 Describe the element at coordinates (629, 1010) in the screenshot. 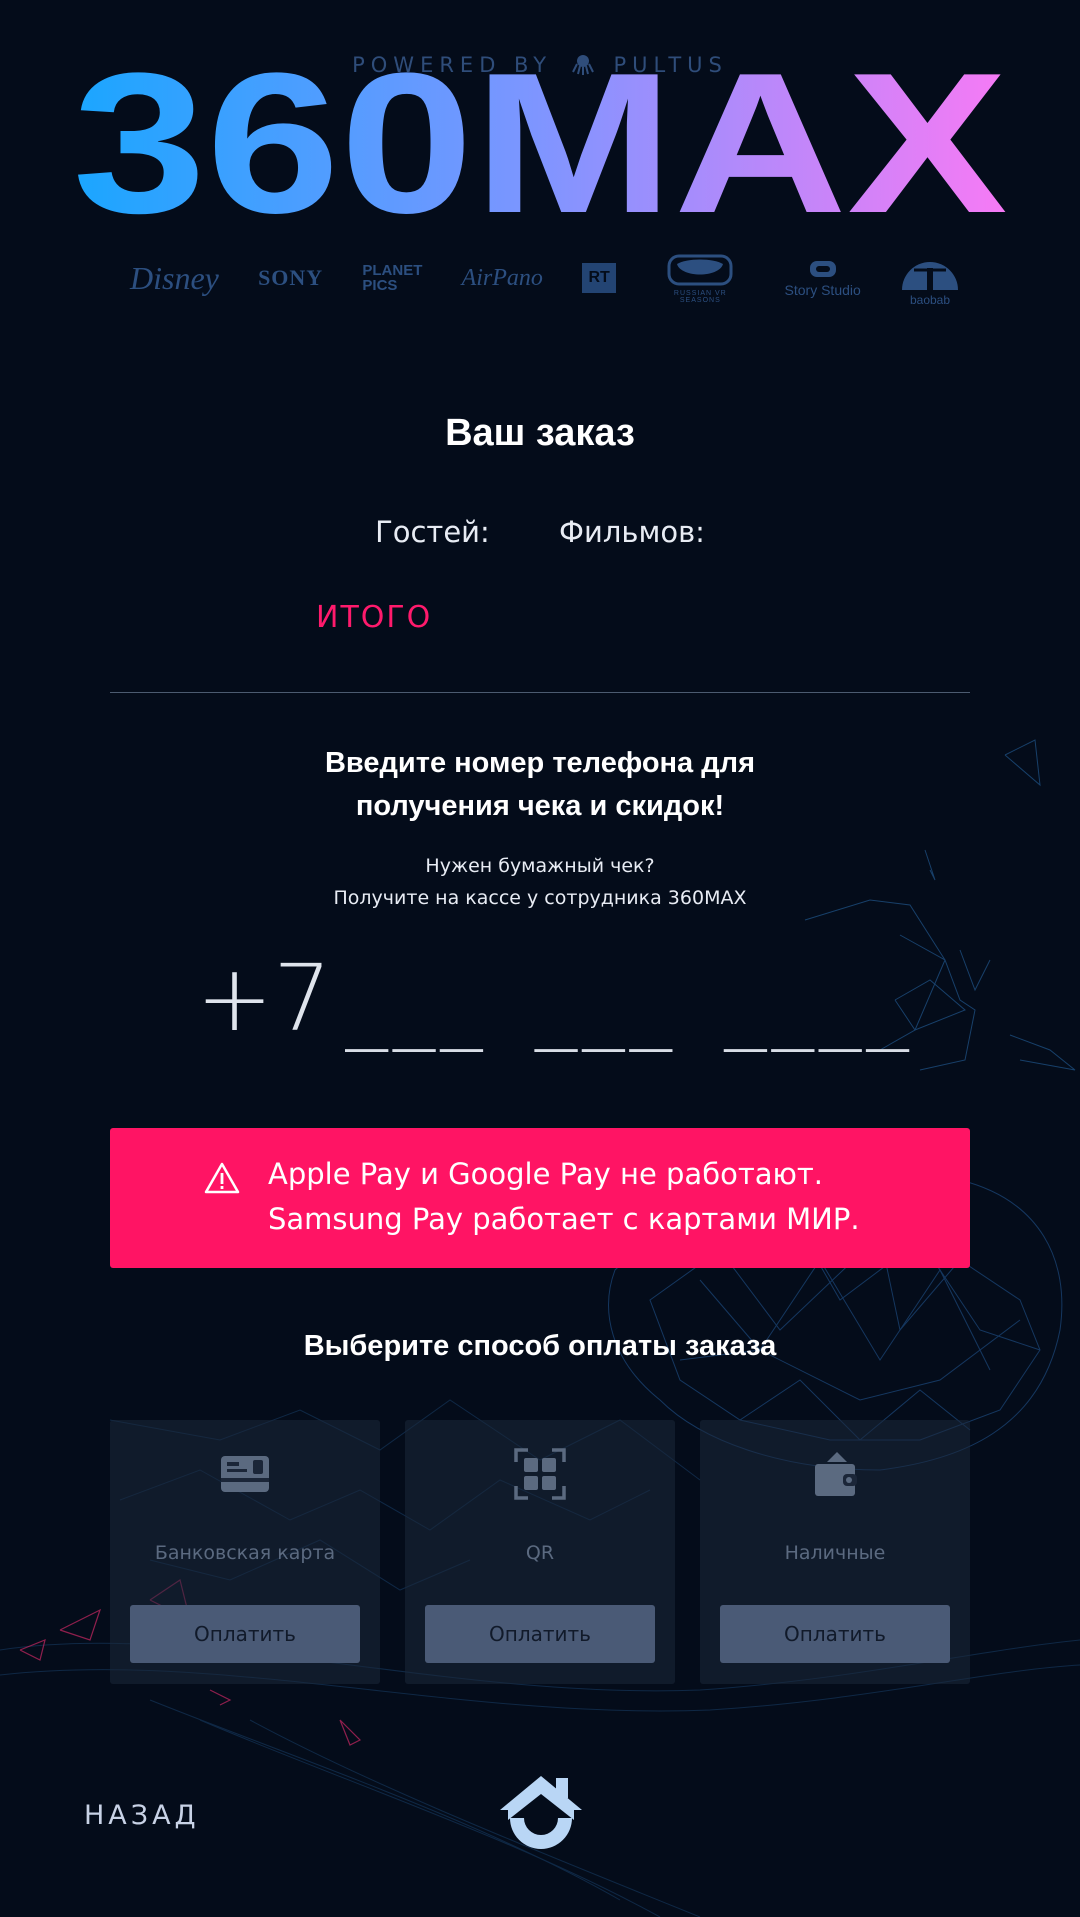

I see `phone-number-input: ___ ___ ____` at that location.